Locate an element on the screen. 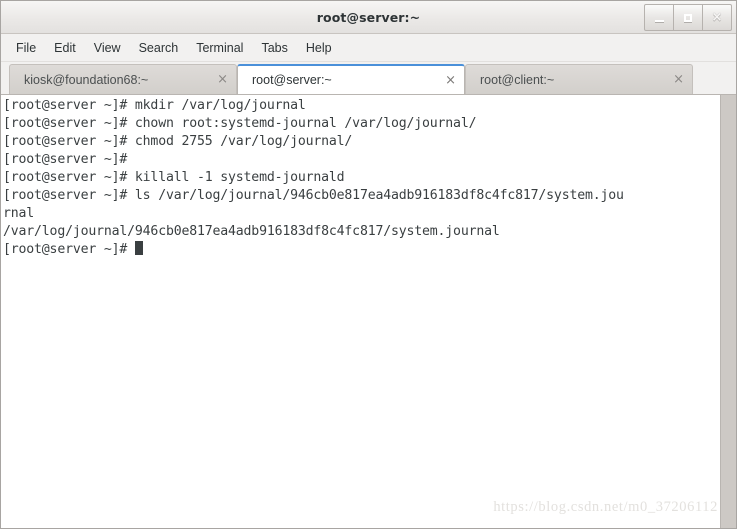  scrollbar-thumb is located at coordinates (728, 311).